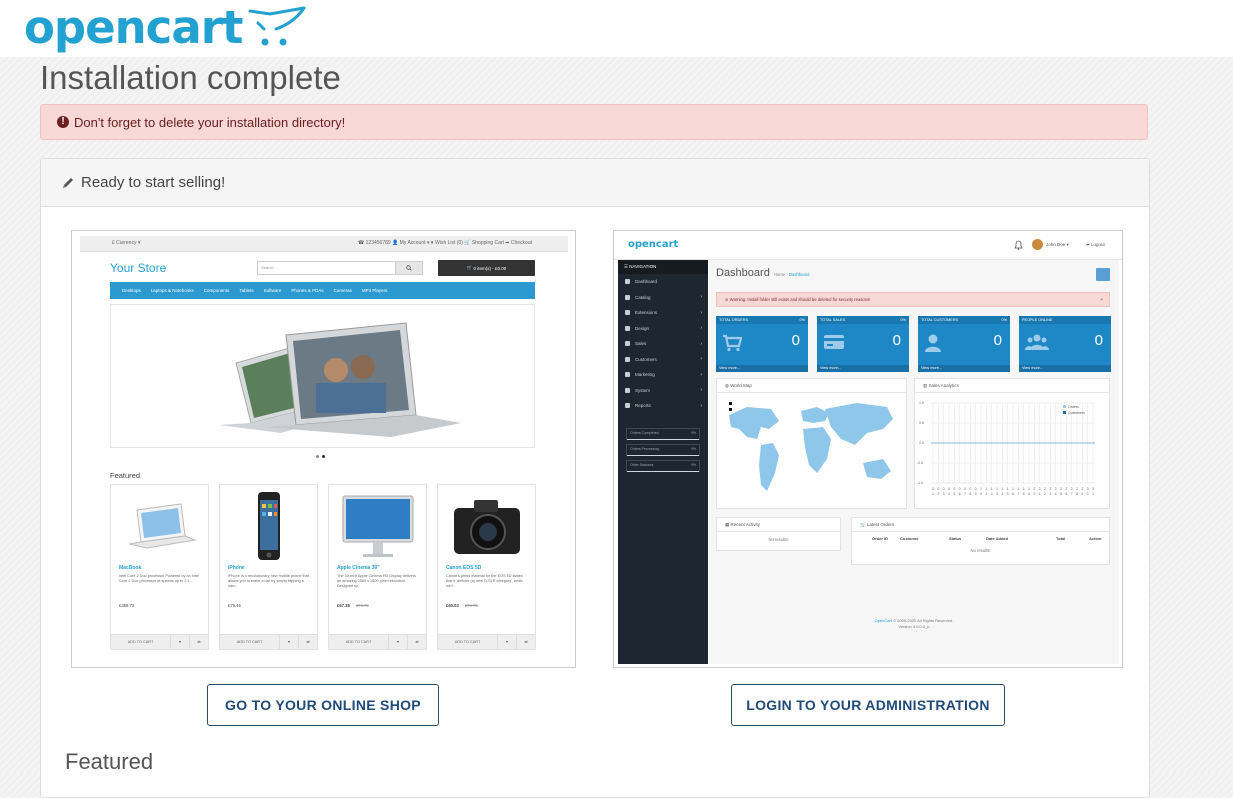 Image resolution: width=1233 pixels, height=798 pixels. Describe the element at coordinates (616, 28) in the screenshot. I see `top-bar: opencart` at that location.